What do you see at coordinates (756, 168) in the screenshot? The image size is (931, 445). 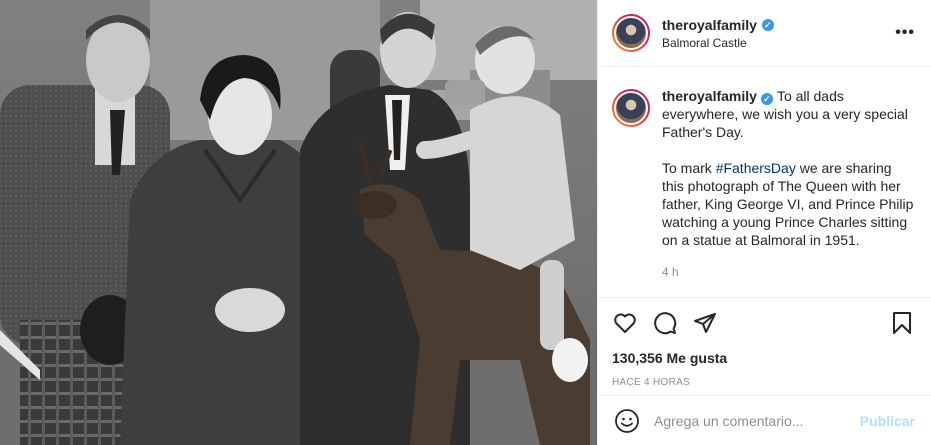 I see `hashtag-link: #FathersDay` at bounding box center [756, 168].